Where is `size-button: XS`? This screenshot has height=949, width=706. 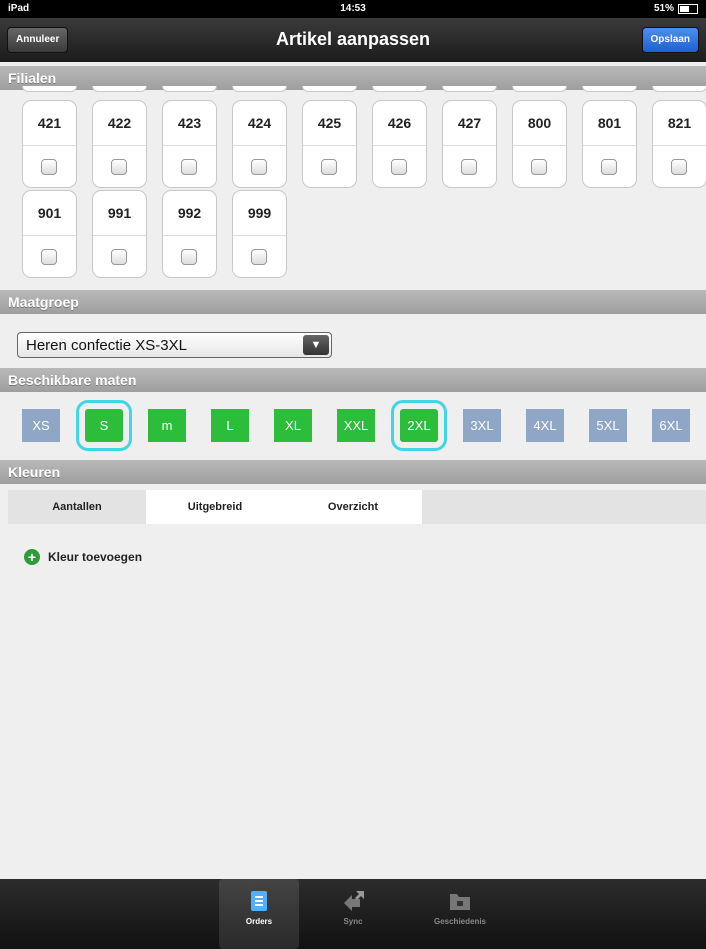 size-button: XS is located at coordinates (41, 425).